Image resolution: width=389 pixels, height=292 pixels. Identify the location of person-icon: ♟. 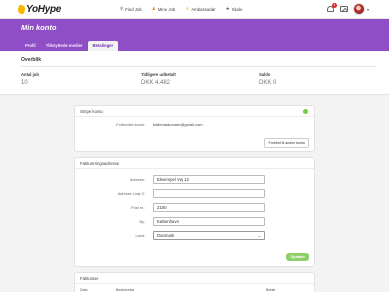
(153, 8).